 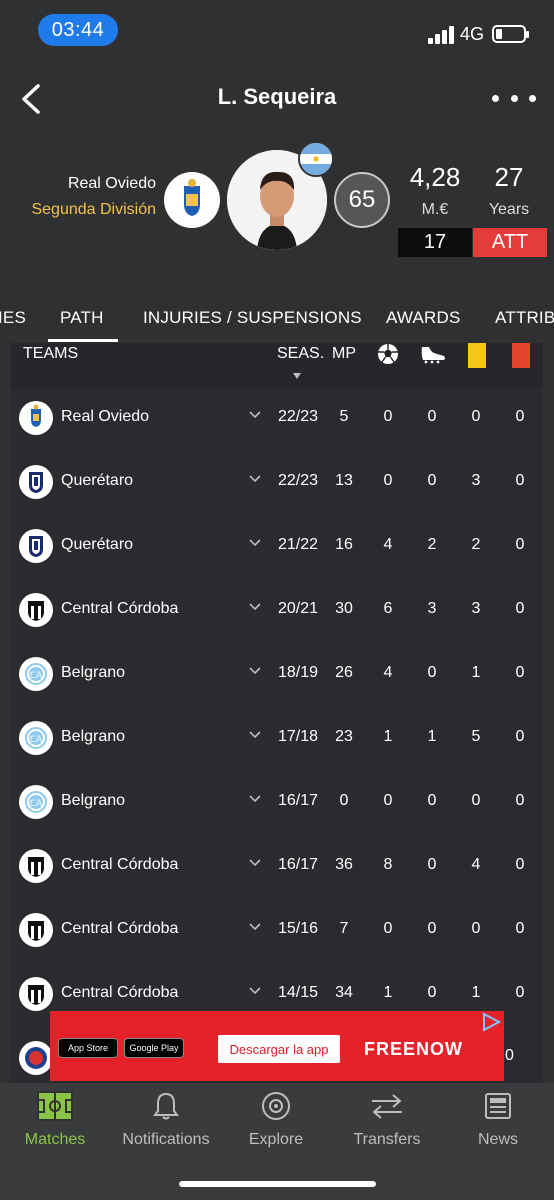 What do you see at coordinates (297, 376) in the screenshot?
I see `sort-desc-icon` at bounding box center [297, 376].